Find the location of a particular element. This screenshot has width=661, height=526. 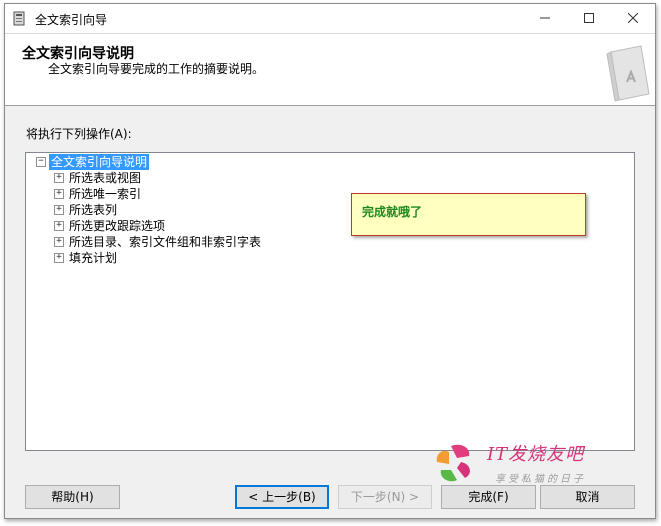

tree-item-label: 所选表或视图 is located at coordinates (105, 178).